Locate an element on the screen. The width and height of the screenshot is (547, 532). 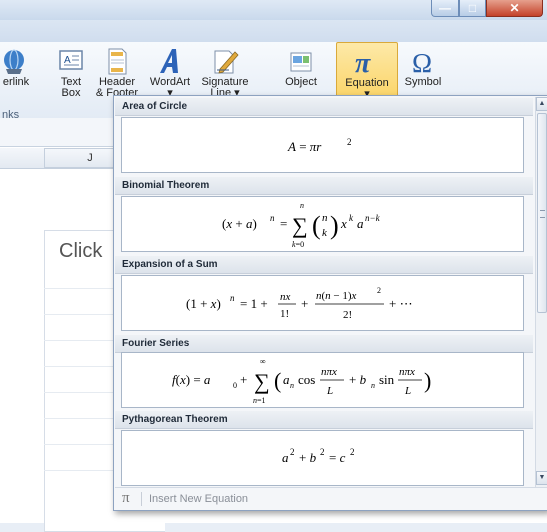
maximize-button: □ is located at coordinates (472, 8).